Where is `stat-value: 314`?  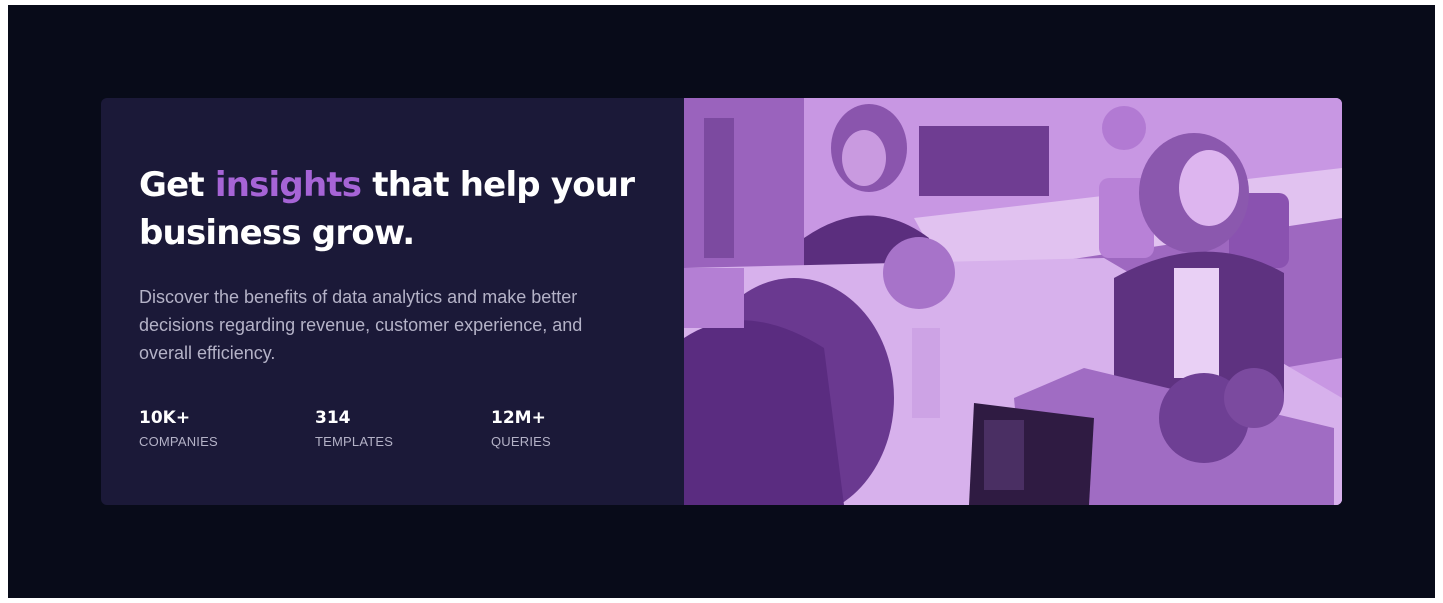 stat-value: 314 is located at coordinates (333, 418).